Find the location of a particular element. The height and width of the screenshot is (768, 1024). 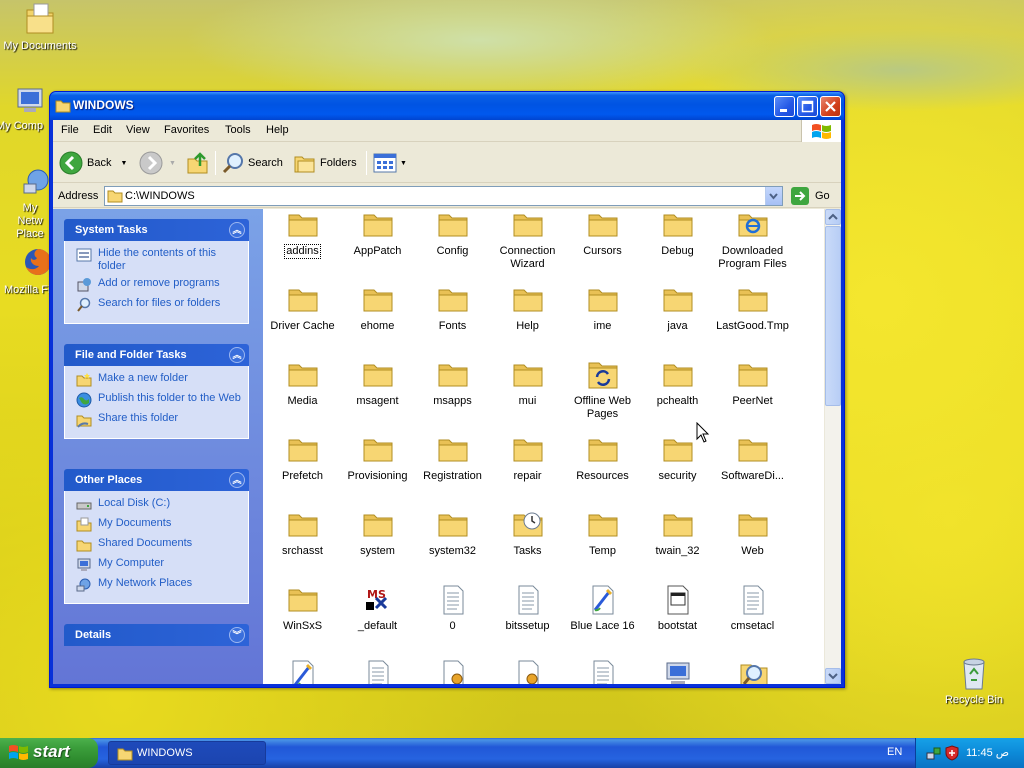

task-hide-contents: Hide the contents of this folder is located at coordinates (159, 260).